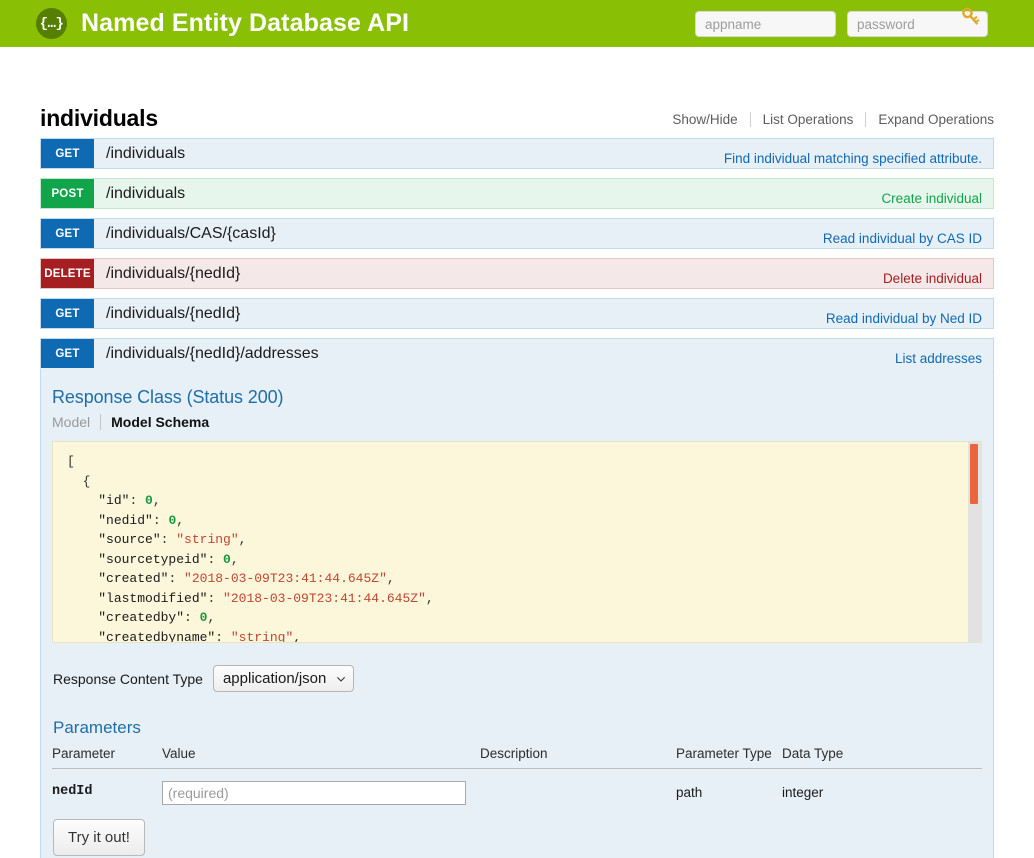  I want to click on expand-operations-link: Expand Operations, so click(930, 119).